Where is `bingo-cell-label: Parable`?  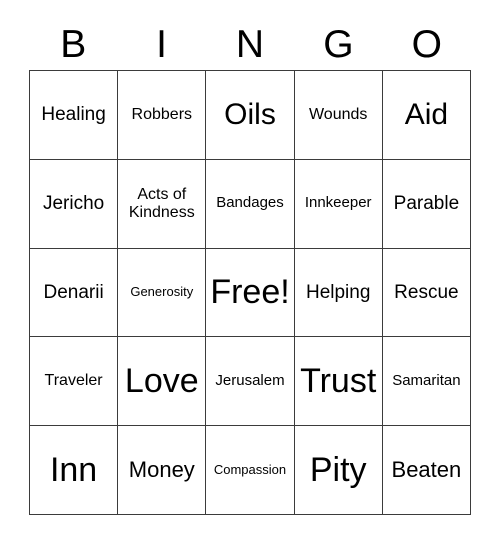 bingo-cell-label: Parable is located at coordinates (426, 204).